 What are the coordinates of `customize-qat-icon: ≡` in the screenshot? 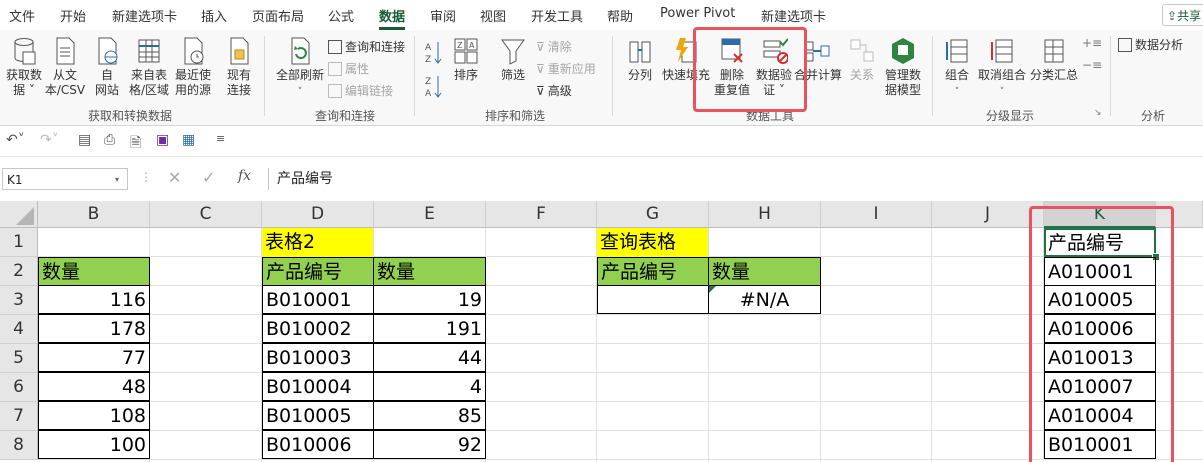 It's located at (220, 141).